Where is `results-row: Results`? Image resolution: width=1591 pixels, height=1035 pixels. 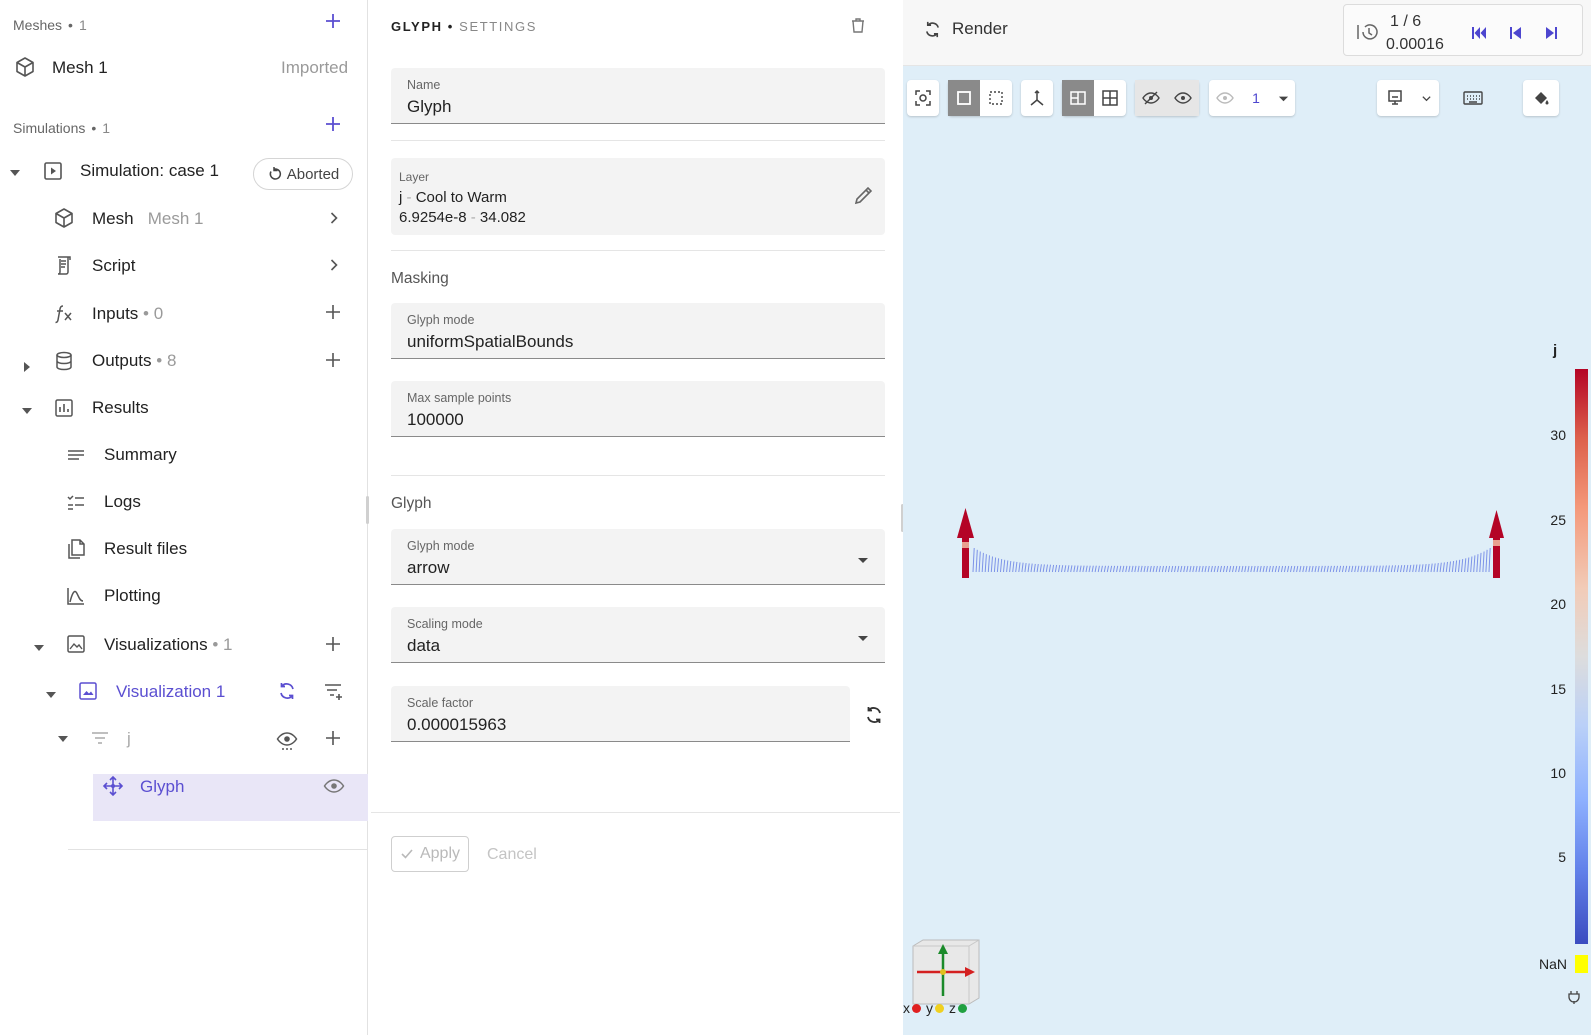 results-row: Results is located at coordinates (120, 408).